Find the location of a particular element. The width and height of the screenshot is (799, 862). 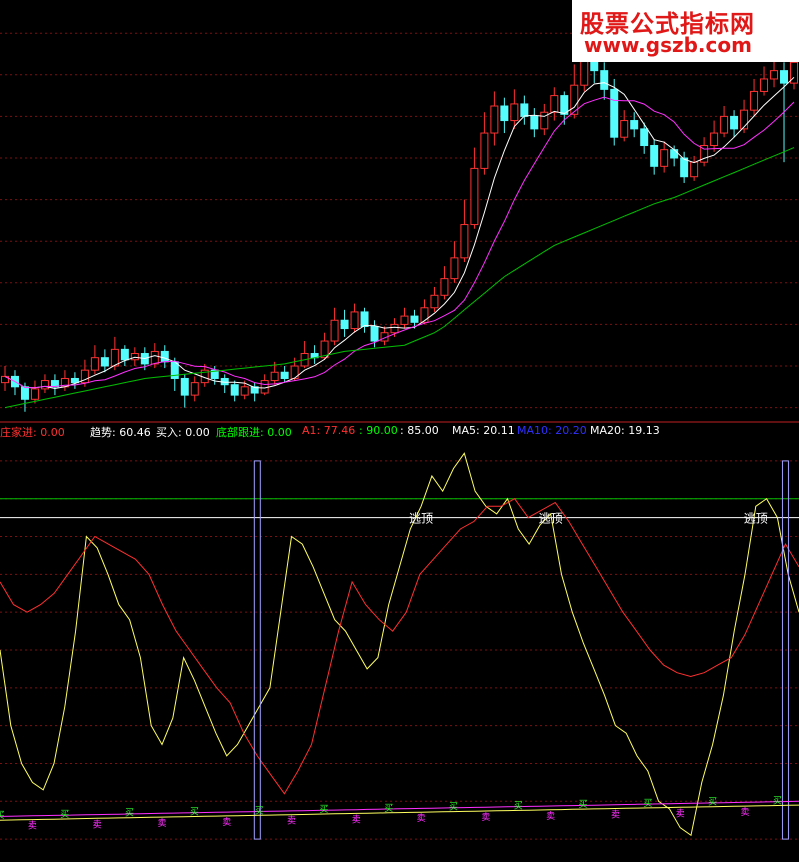

legend-qushi: 趋势: 60.46 is located at coordinates (120, 432).